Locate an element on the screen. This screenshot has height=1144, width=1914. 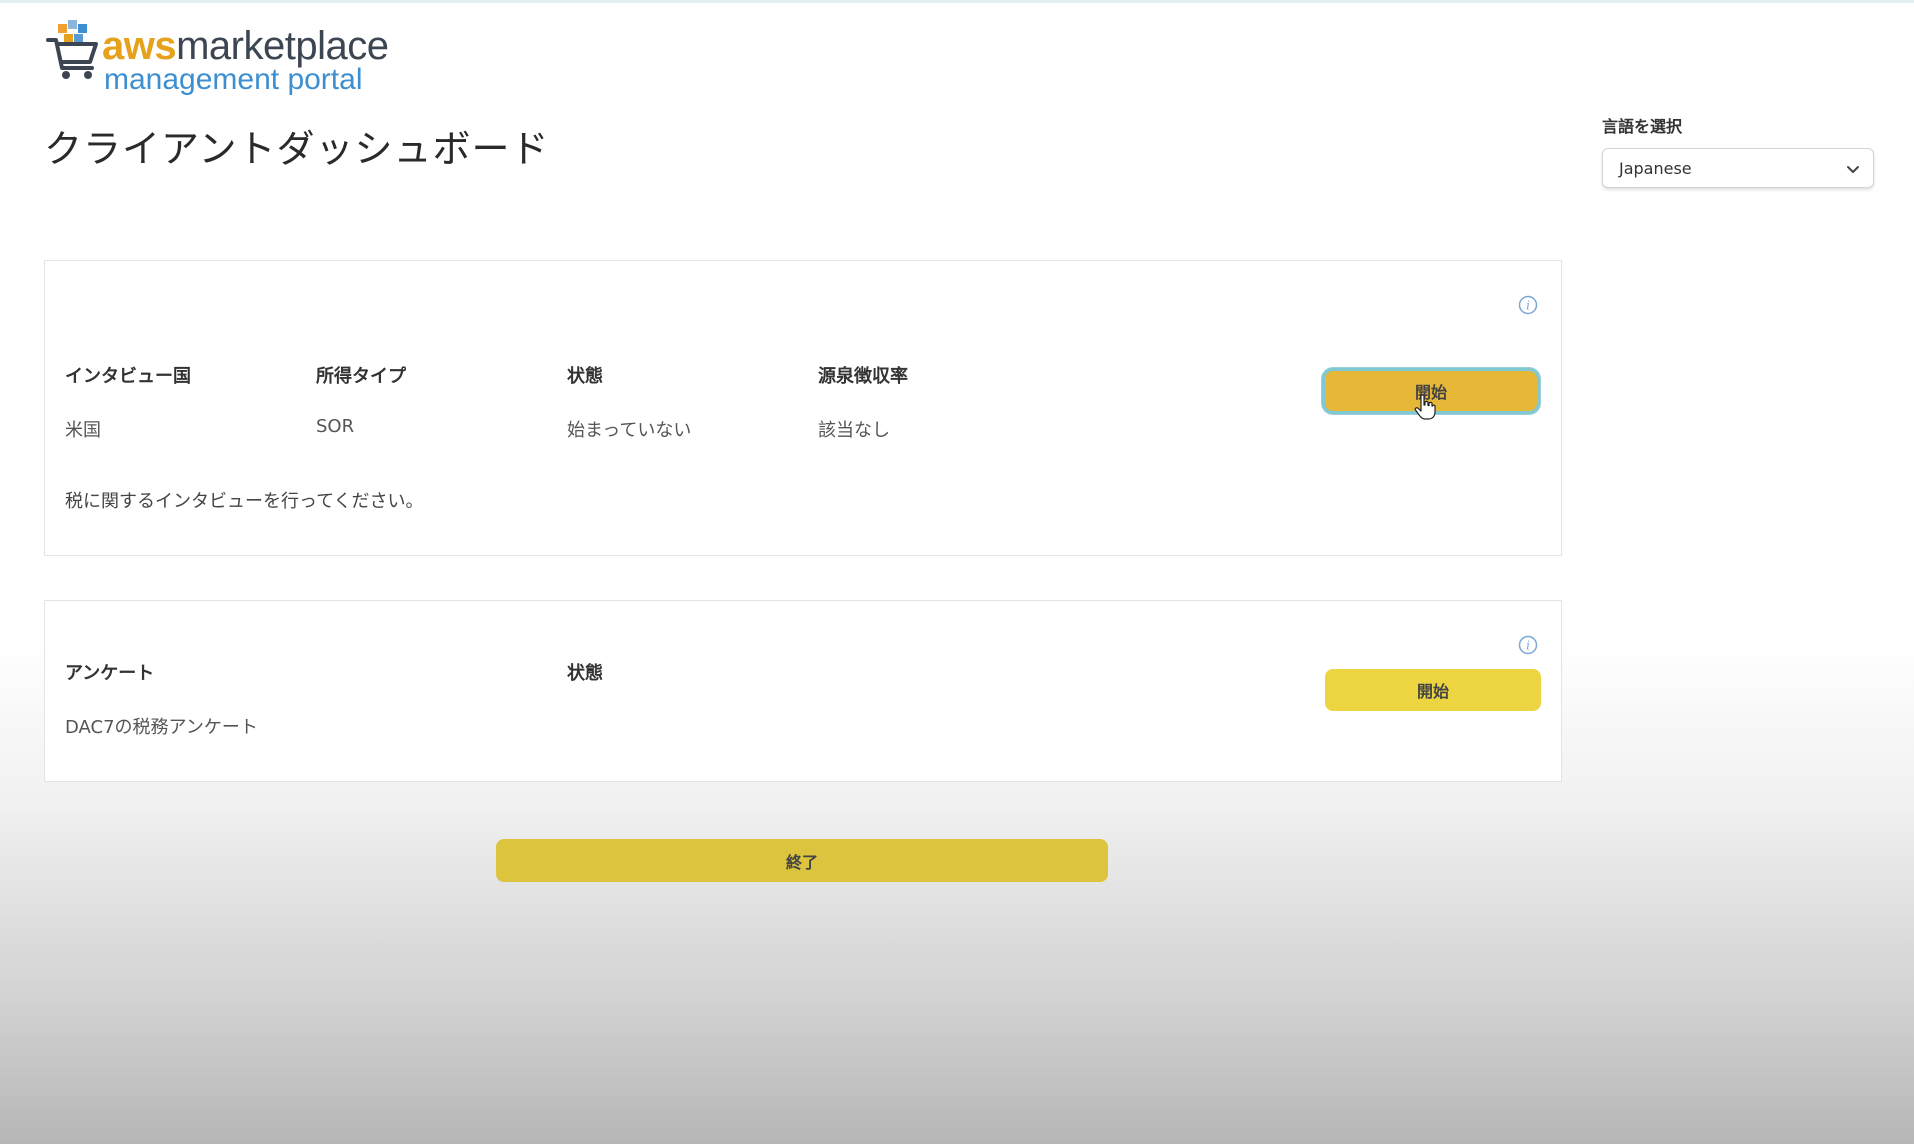
start-survey-button: 開始 is located at coordinates (1433, 690).